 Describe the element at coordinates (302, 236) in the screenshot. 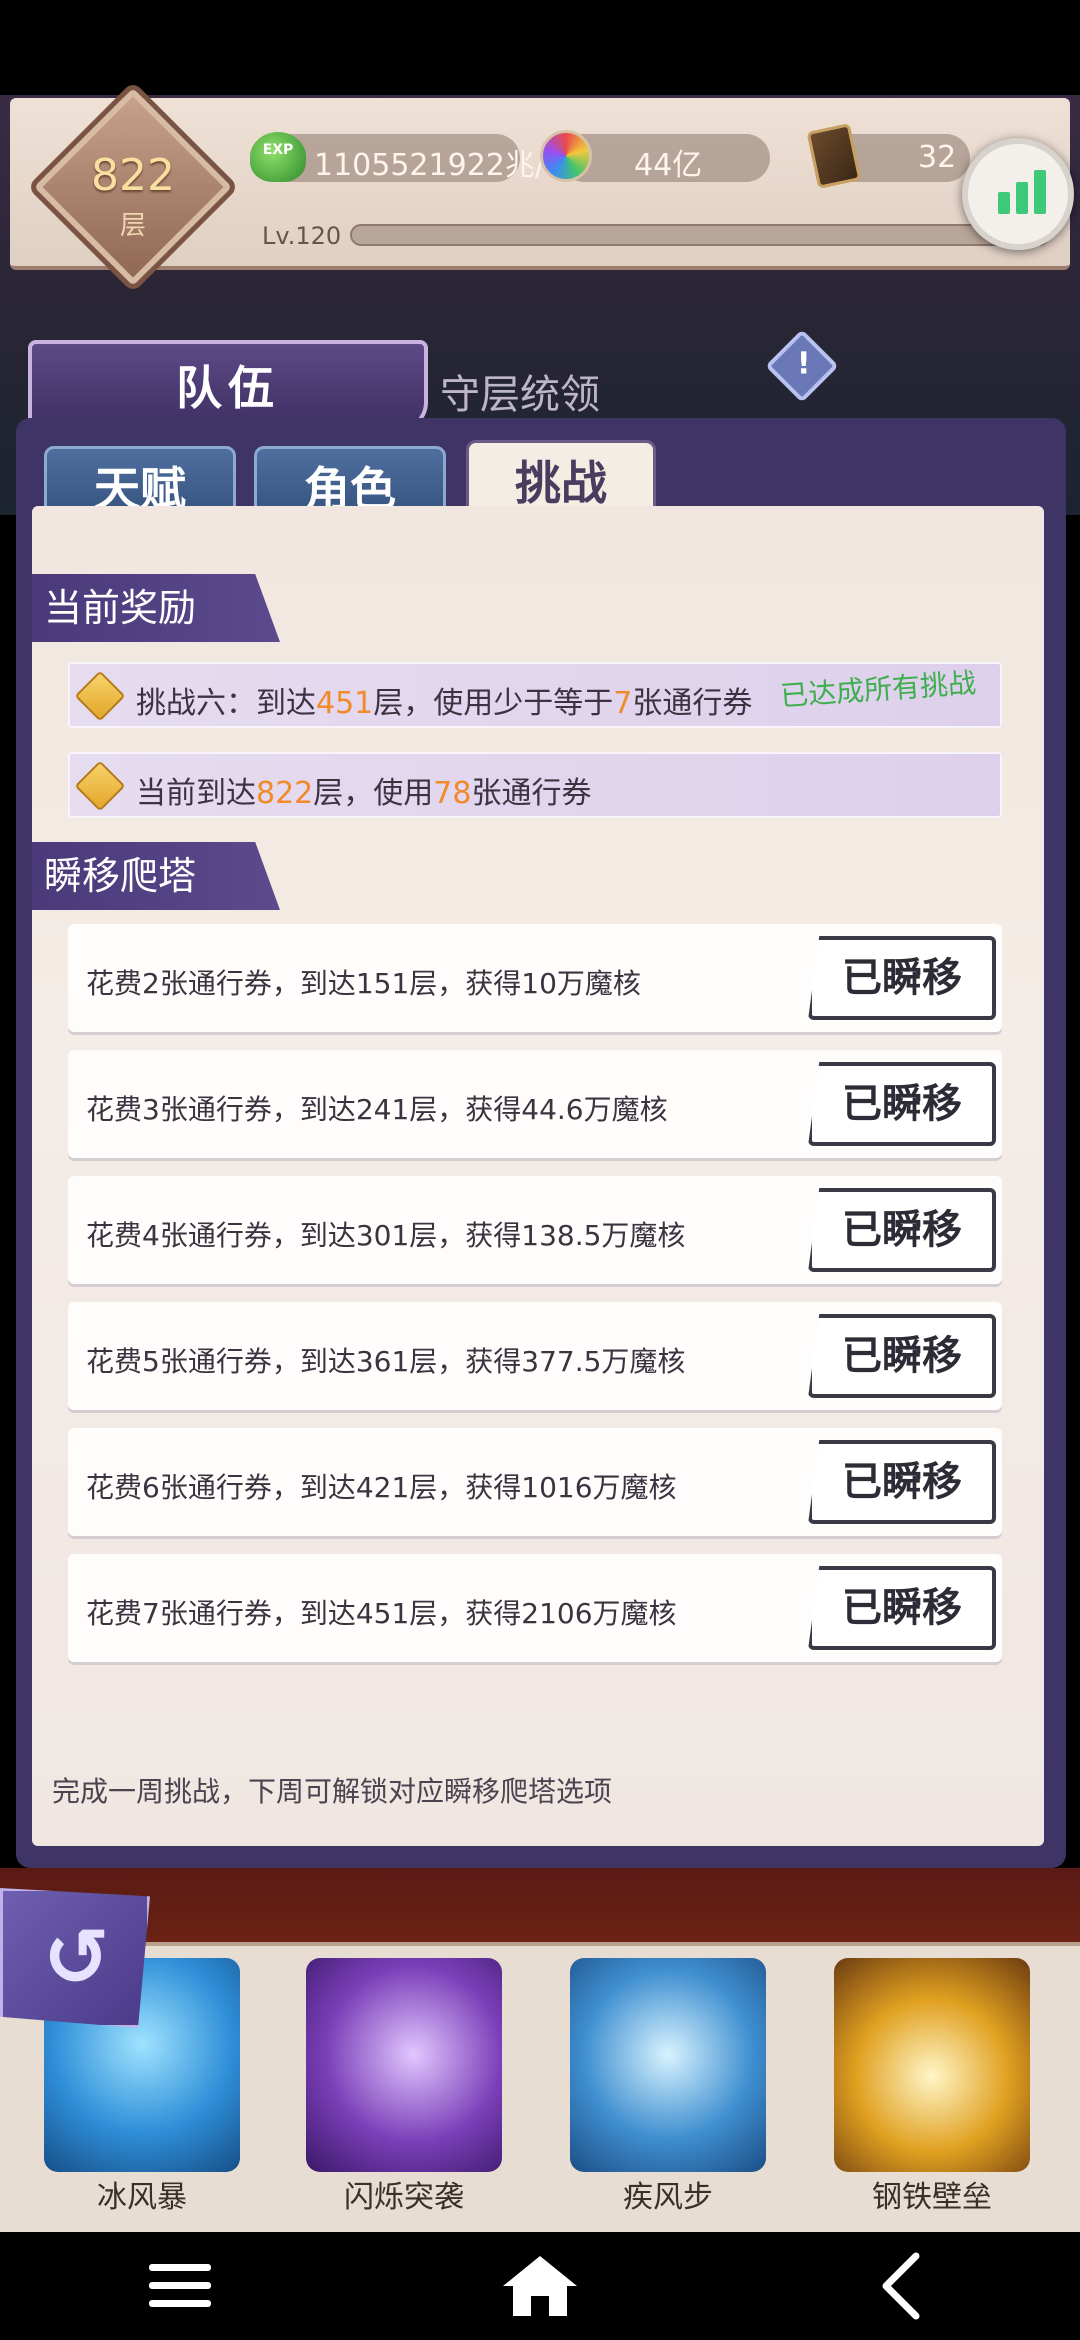

I see `level-label: Lv.120` at that location.